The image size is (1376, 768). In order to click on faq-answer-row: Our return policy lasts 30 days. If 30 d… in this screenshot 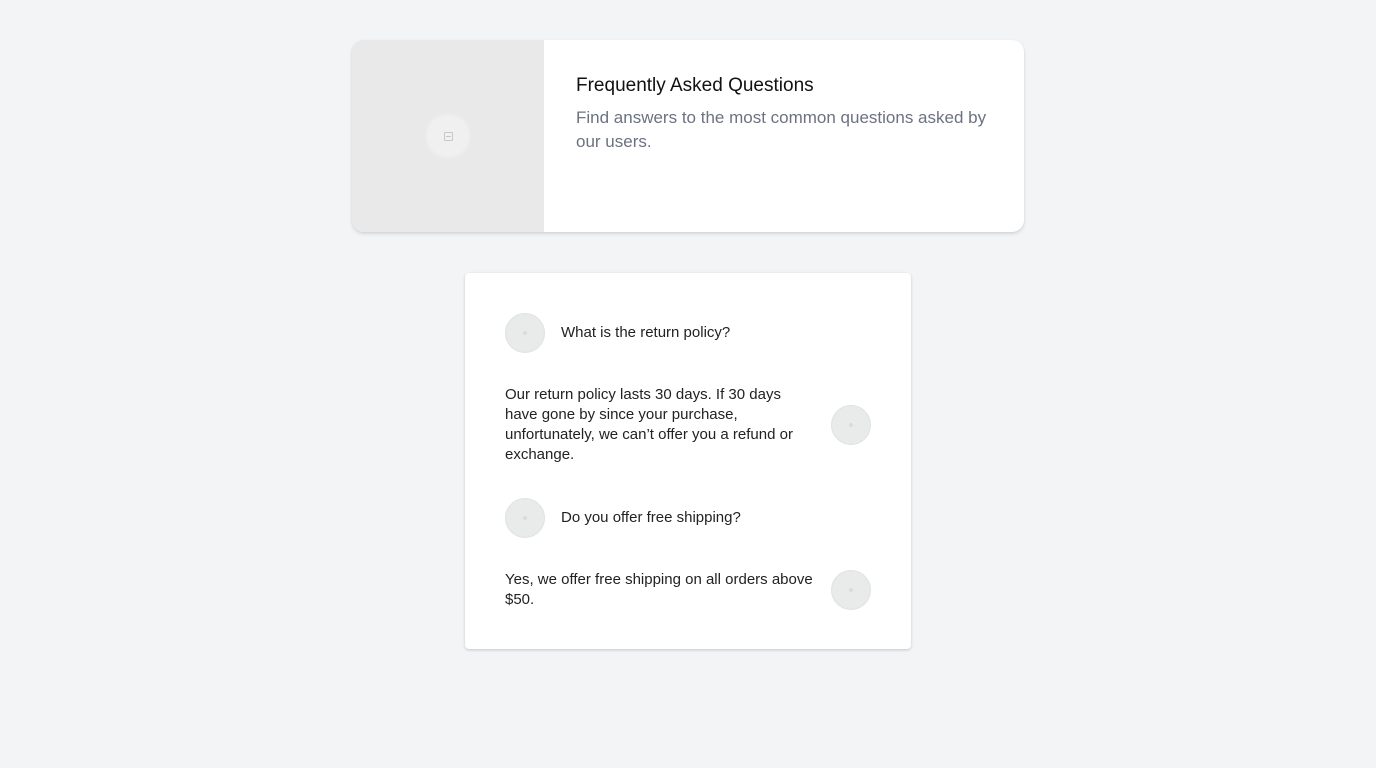, I will do `click(688, 425)`.